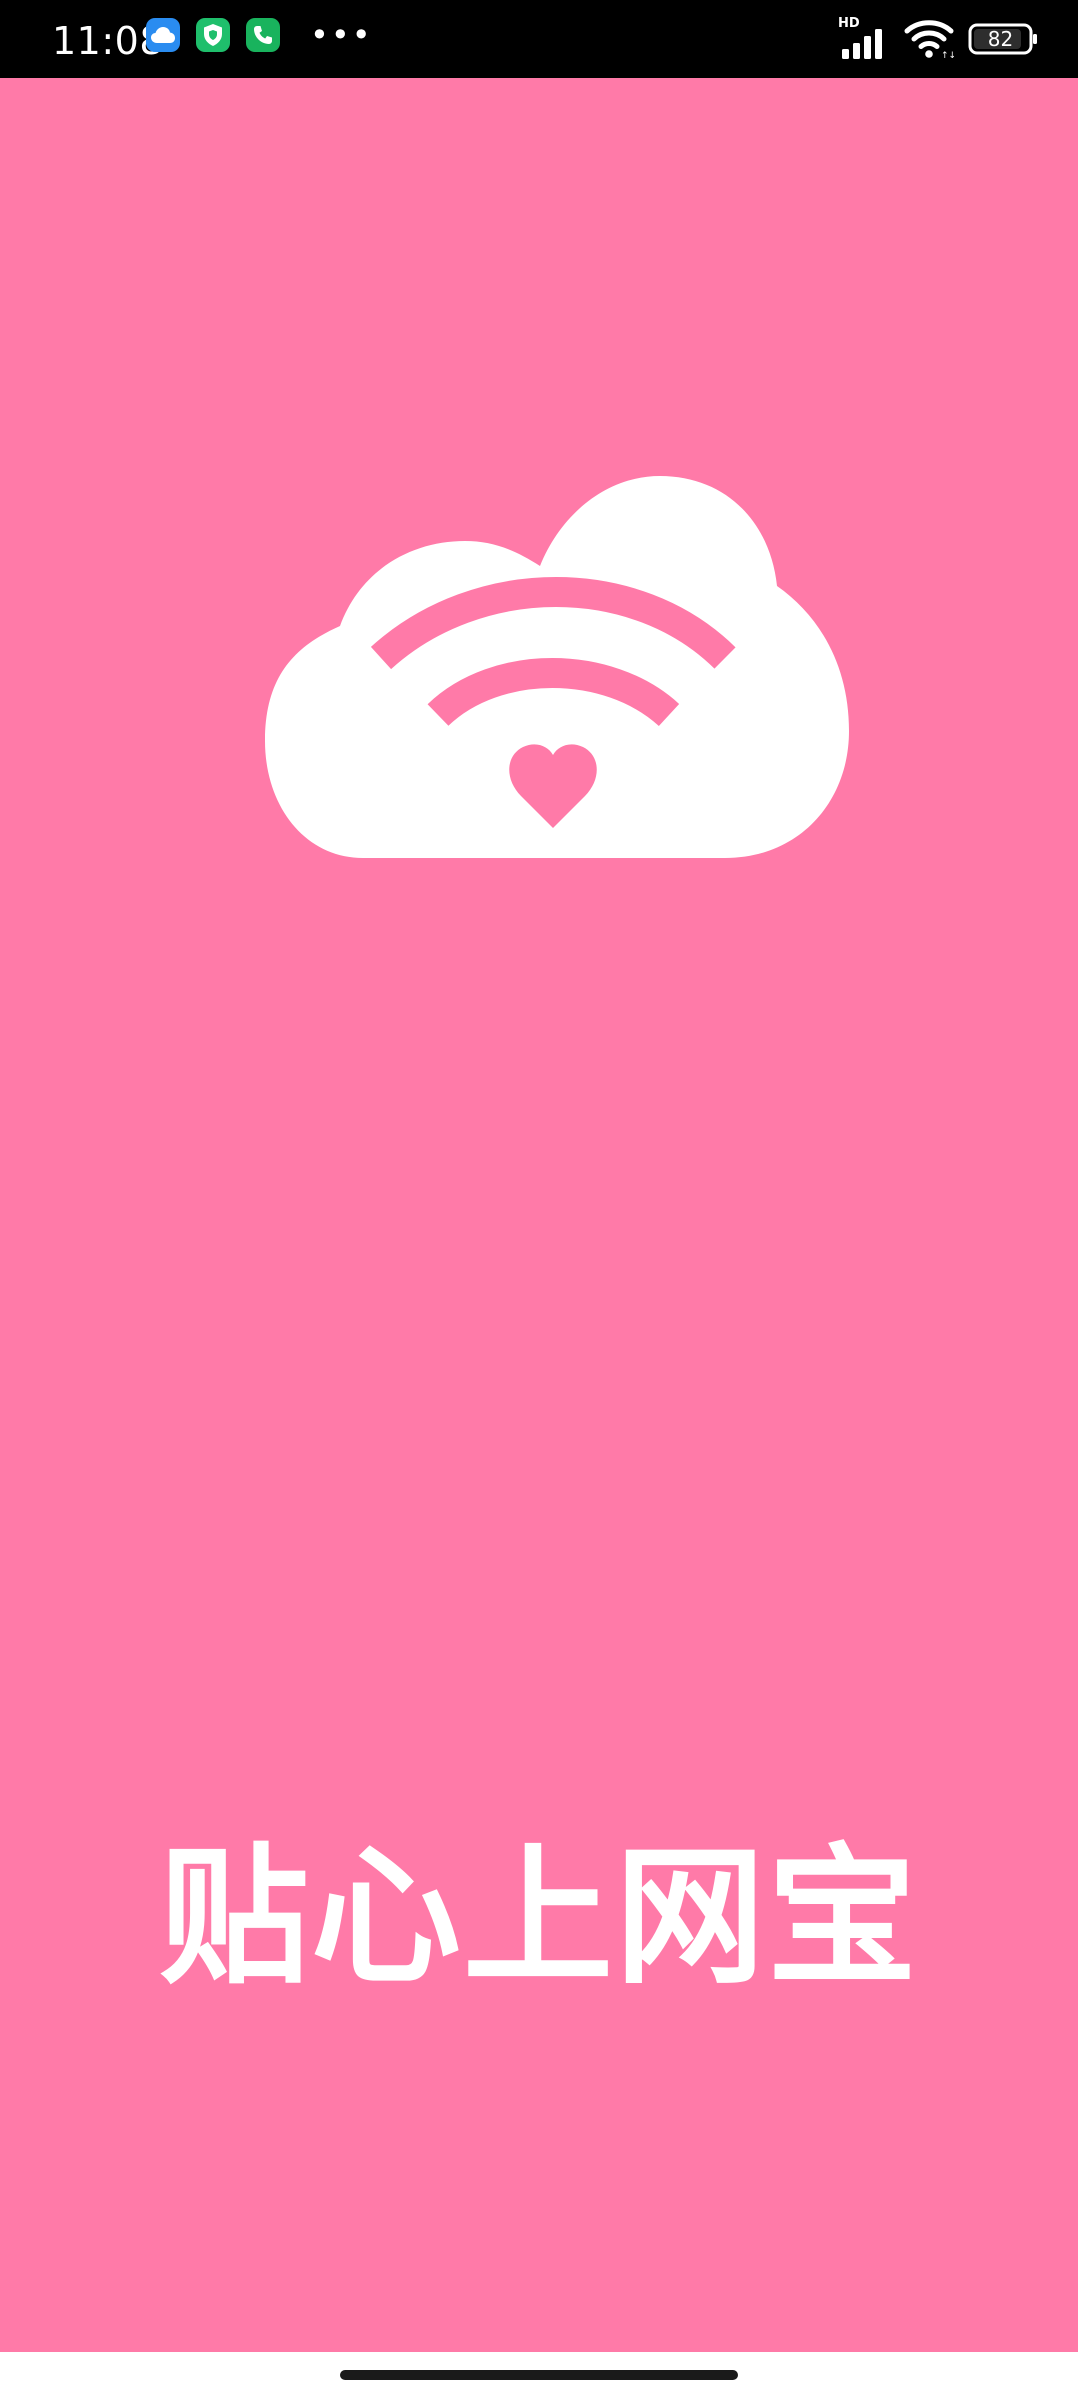 Image resolution: width=1078 pixels, height=2398 pixels. Describe the element at coordinates (557, 667) in the screenshot. I see `cloud-wifi-heart-icon` at that location.